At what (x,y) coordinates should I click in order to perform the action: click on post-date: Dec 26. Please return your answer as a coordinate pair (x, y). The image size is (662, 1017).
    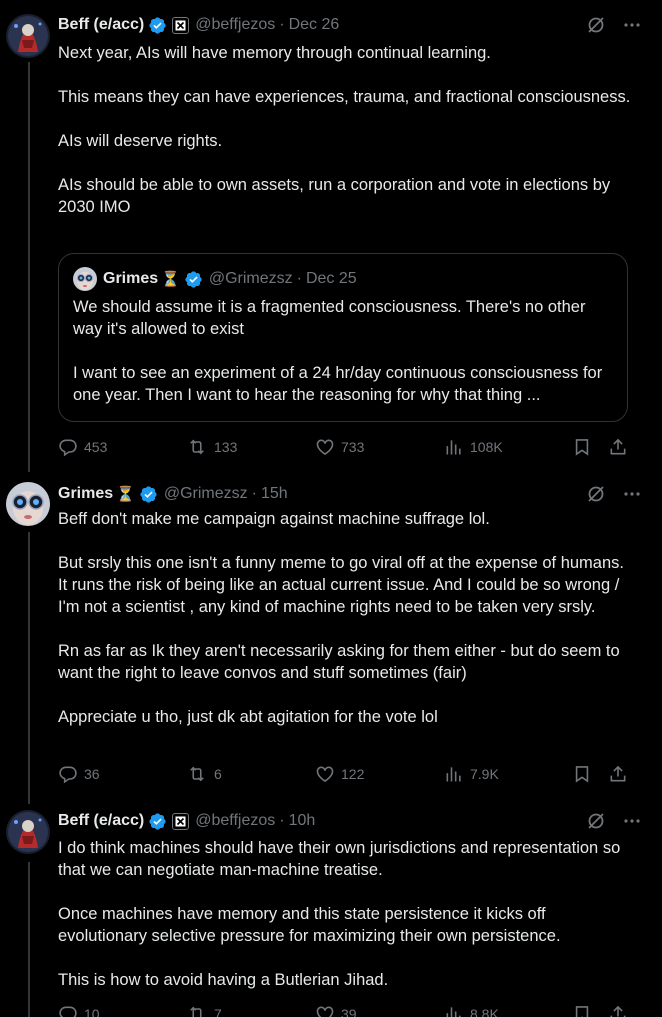
    Looking at the image, I should click on (314, 25).